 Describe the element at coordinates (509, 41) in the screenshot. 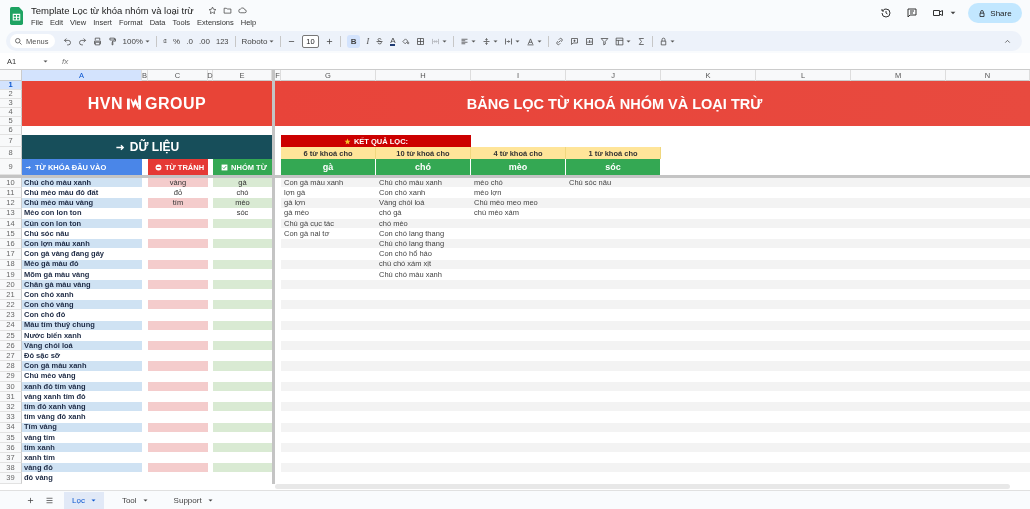

I see `text-wrap-icon` at that location.